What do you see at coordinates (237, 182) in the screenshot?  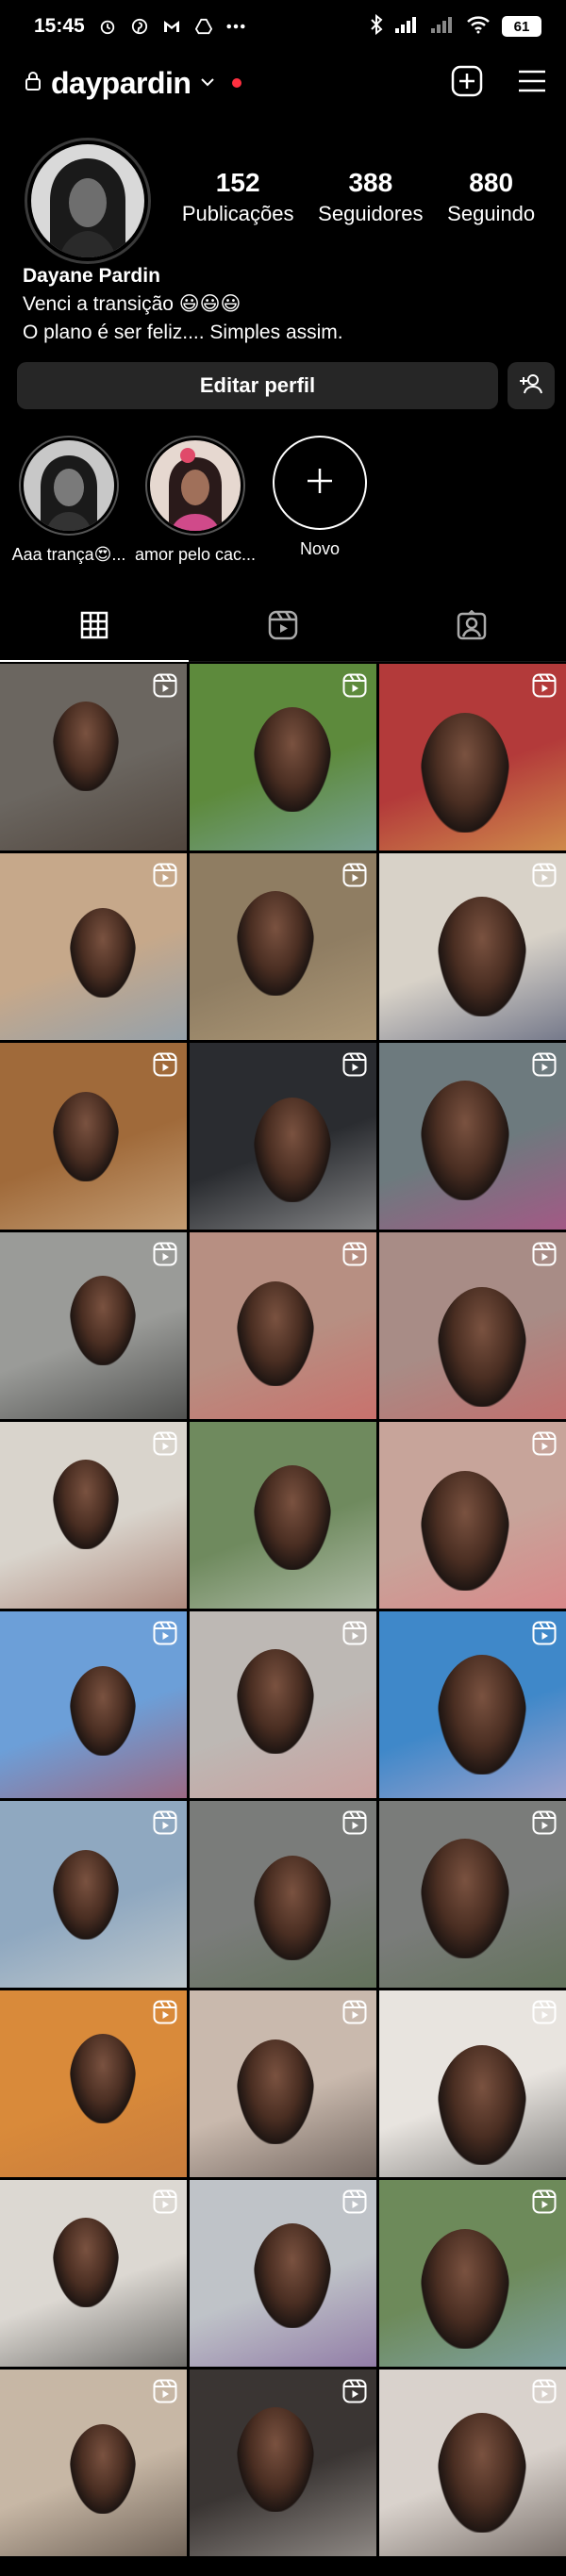 I see `posts-count: 152` at bounding box center [237, 182].